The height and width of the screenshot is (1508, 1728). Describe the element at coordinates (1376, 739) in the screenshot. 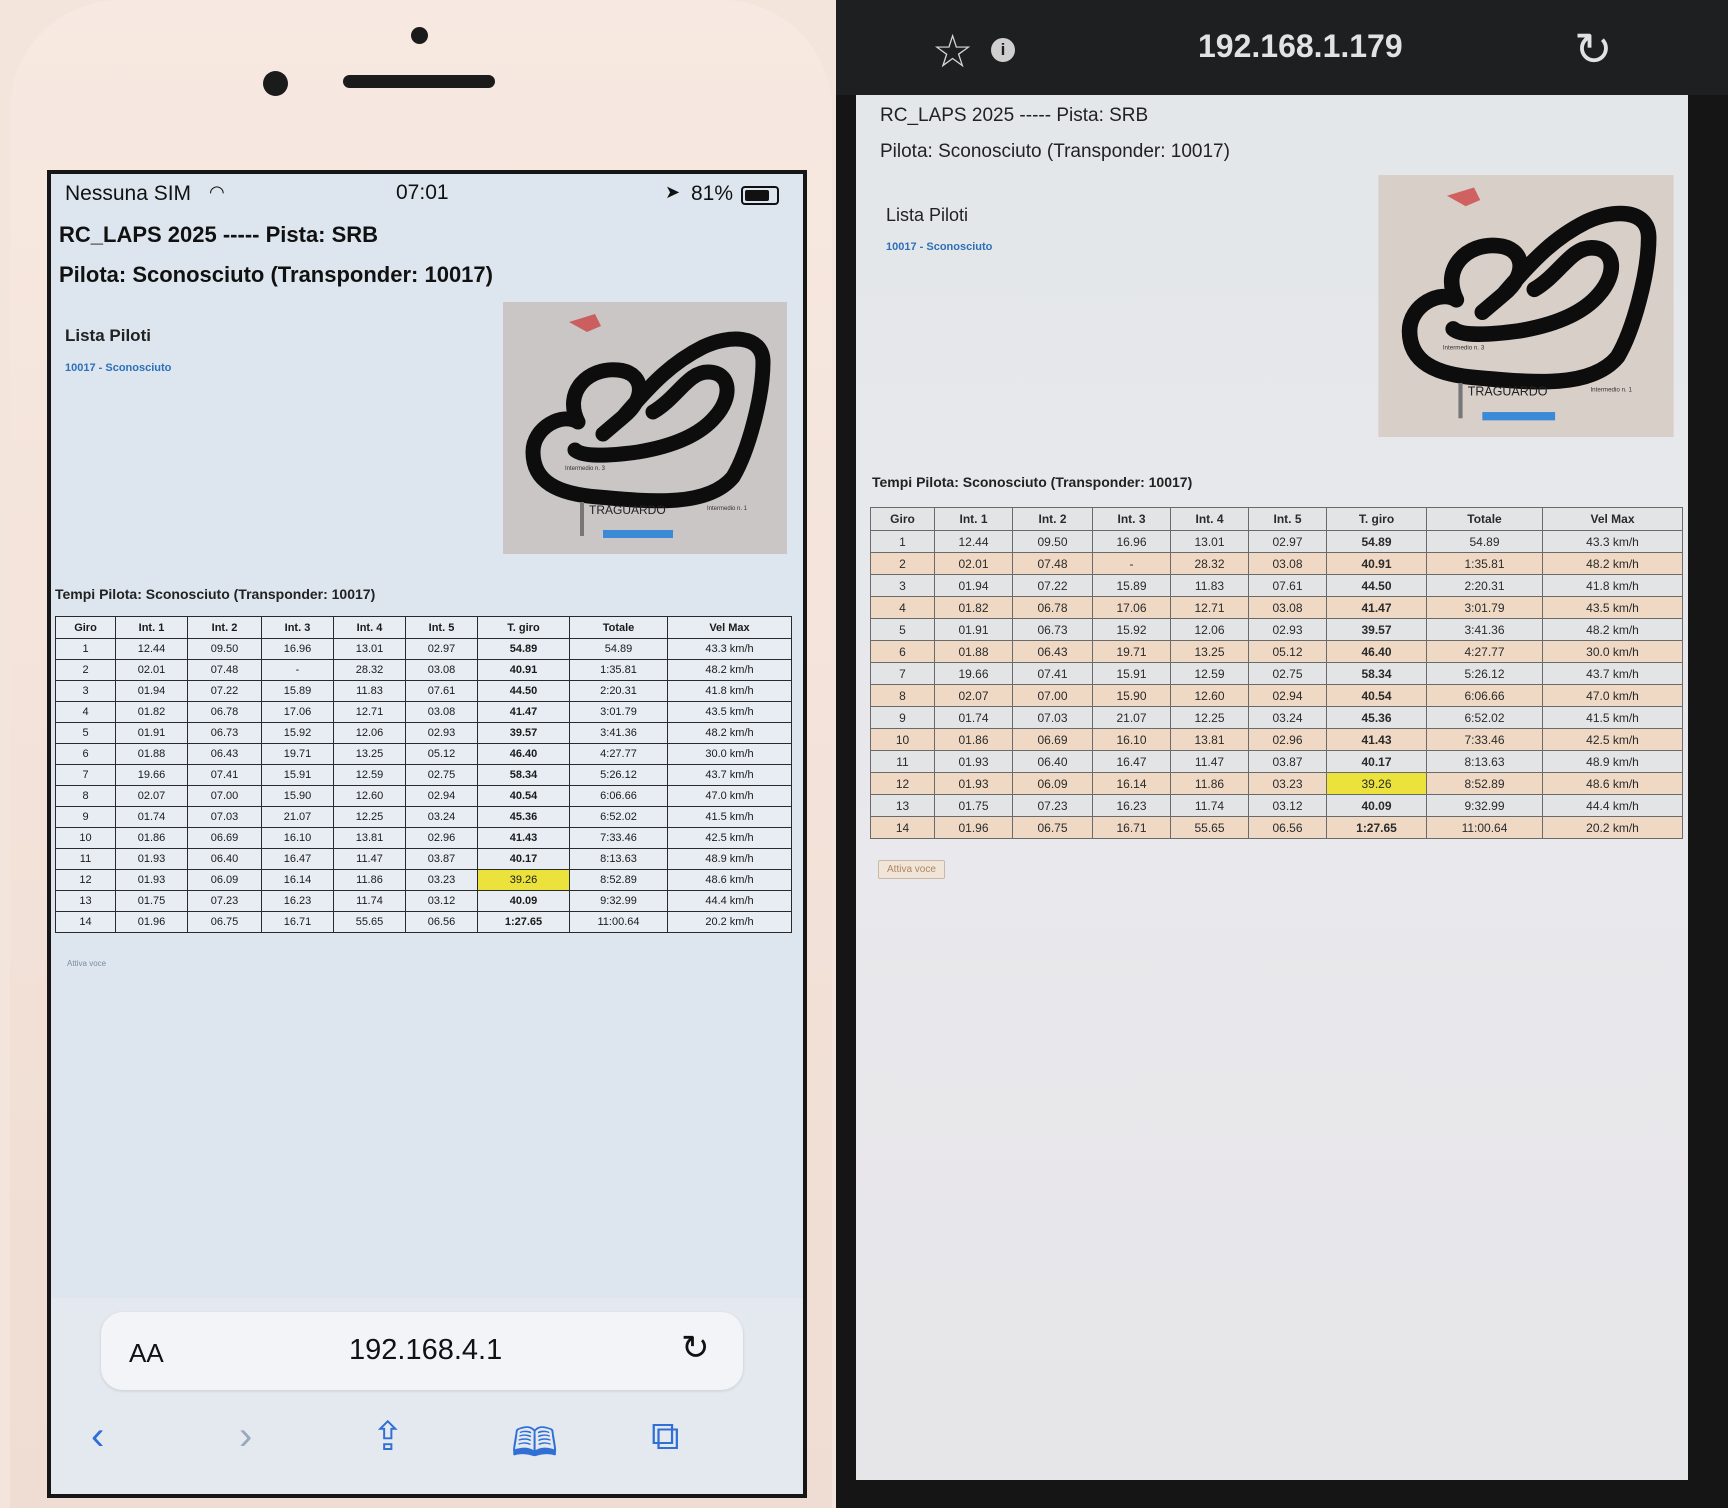

I see `table-cell: 41.43` at that location.